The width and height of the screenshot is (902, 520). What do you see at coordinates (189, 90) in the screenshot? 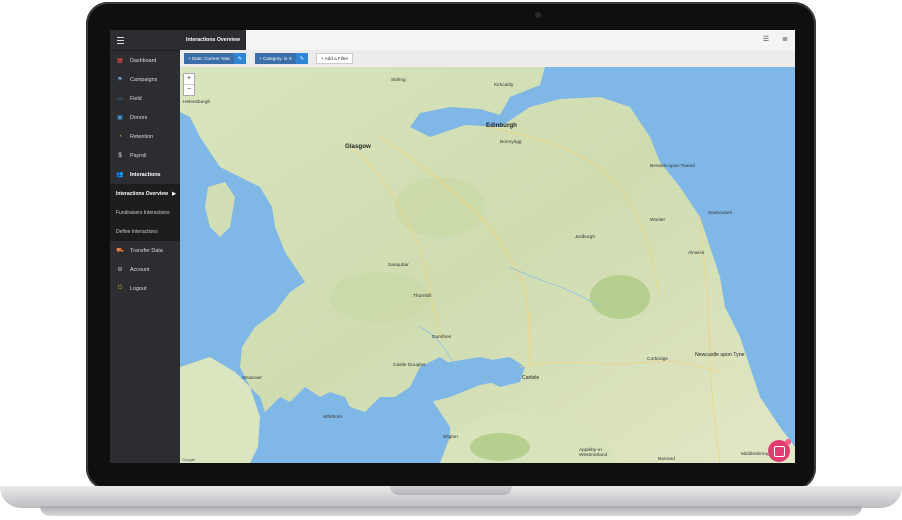
I see `zoom-out-button: −` at bounding box center [189, 90].